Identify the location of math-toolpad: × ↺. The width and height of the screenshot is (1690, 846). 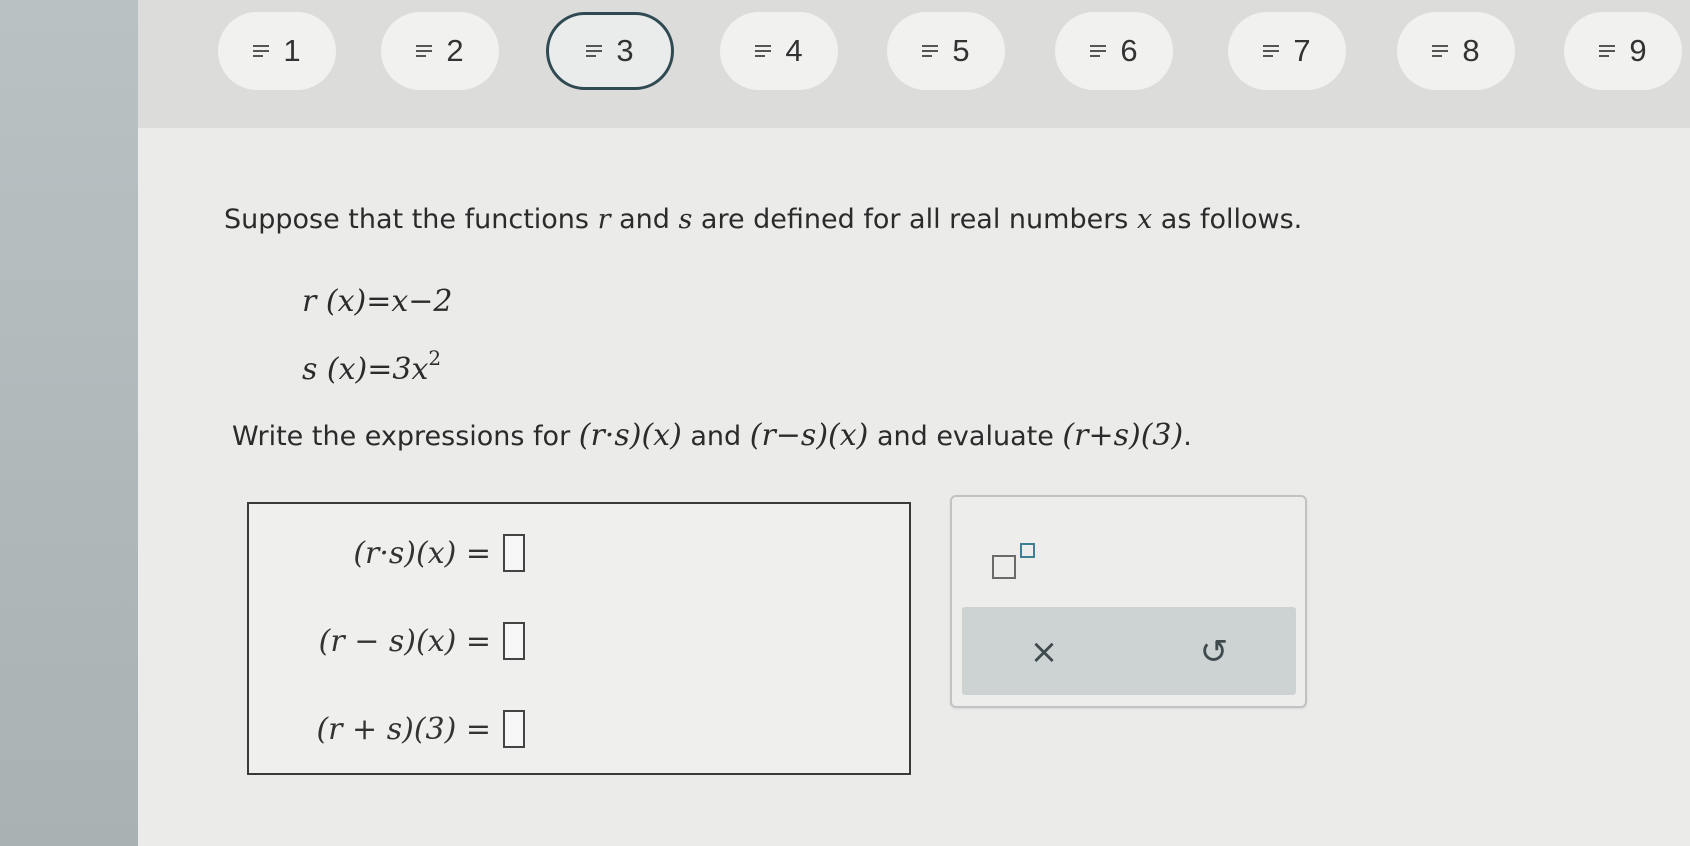
(1128, 601).